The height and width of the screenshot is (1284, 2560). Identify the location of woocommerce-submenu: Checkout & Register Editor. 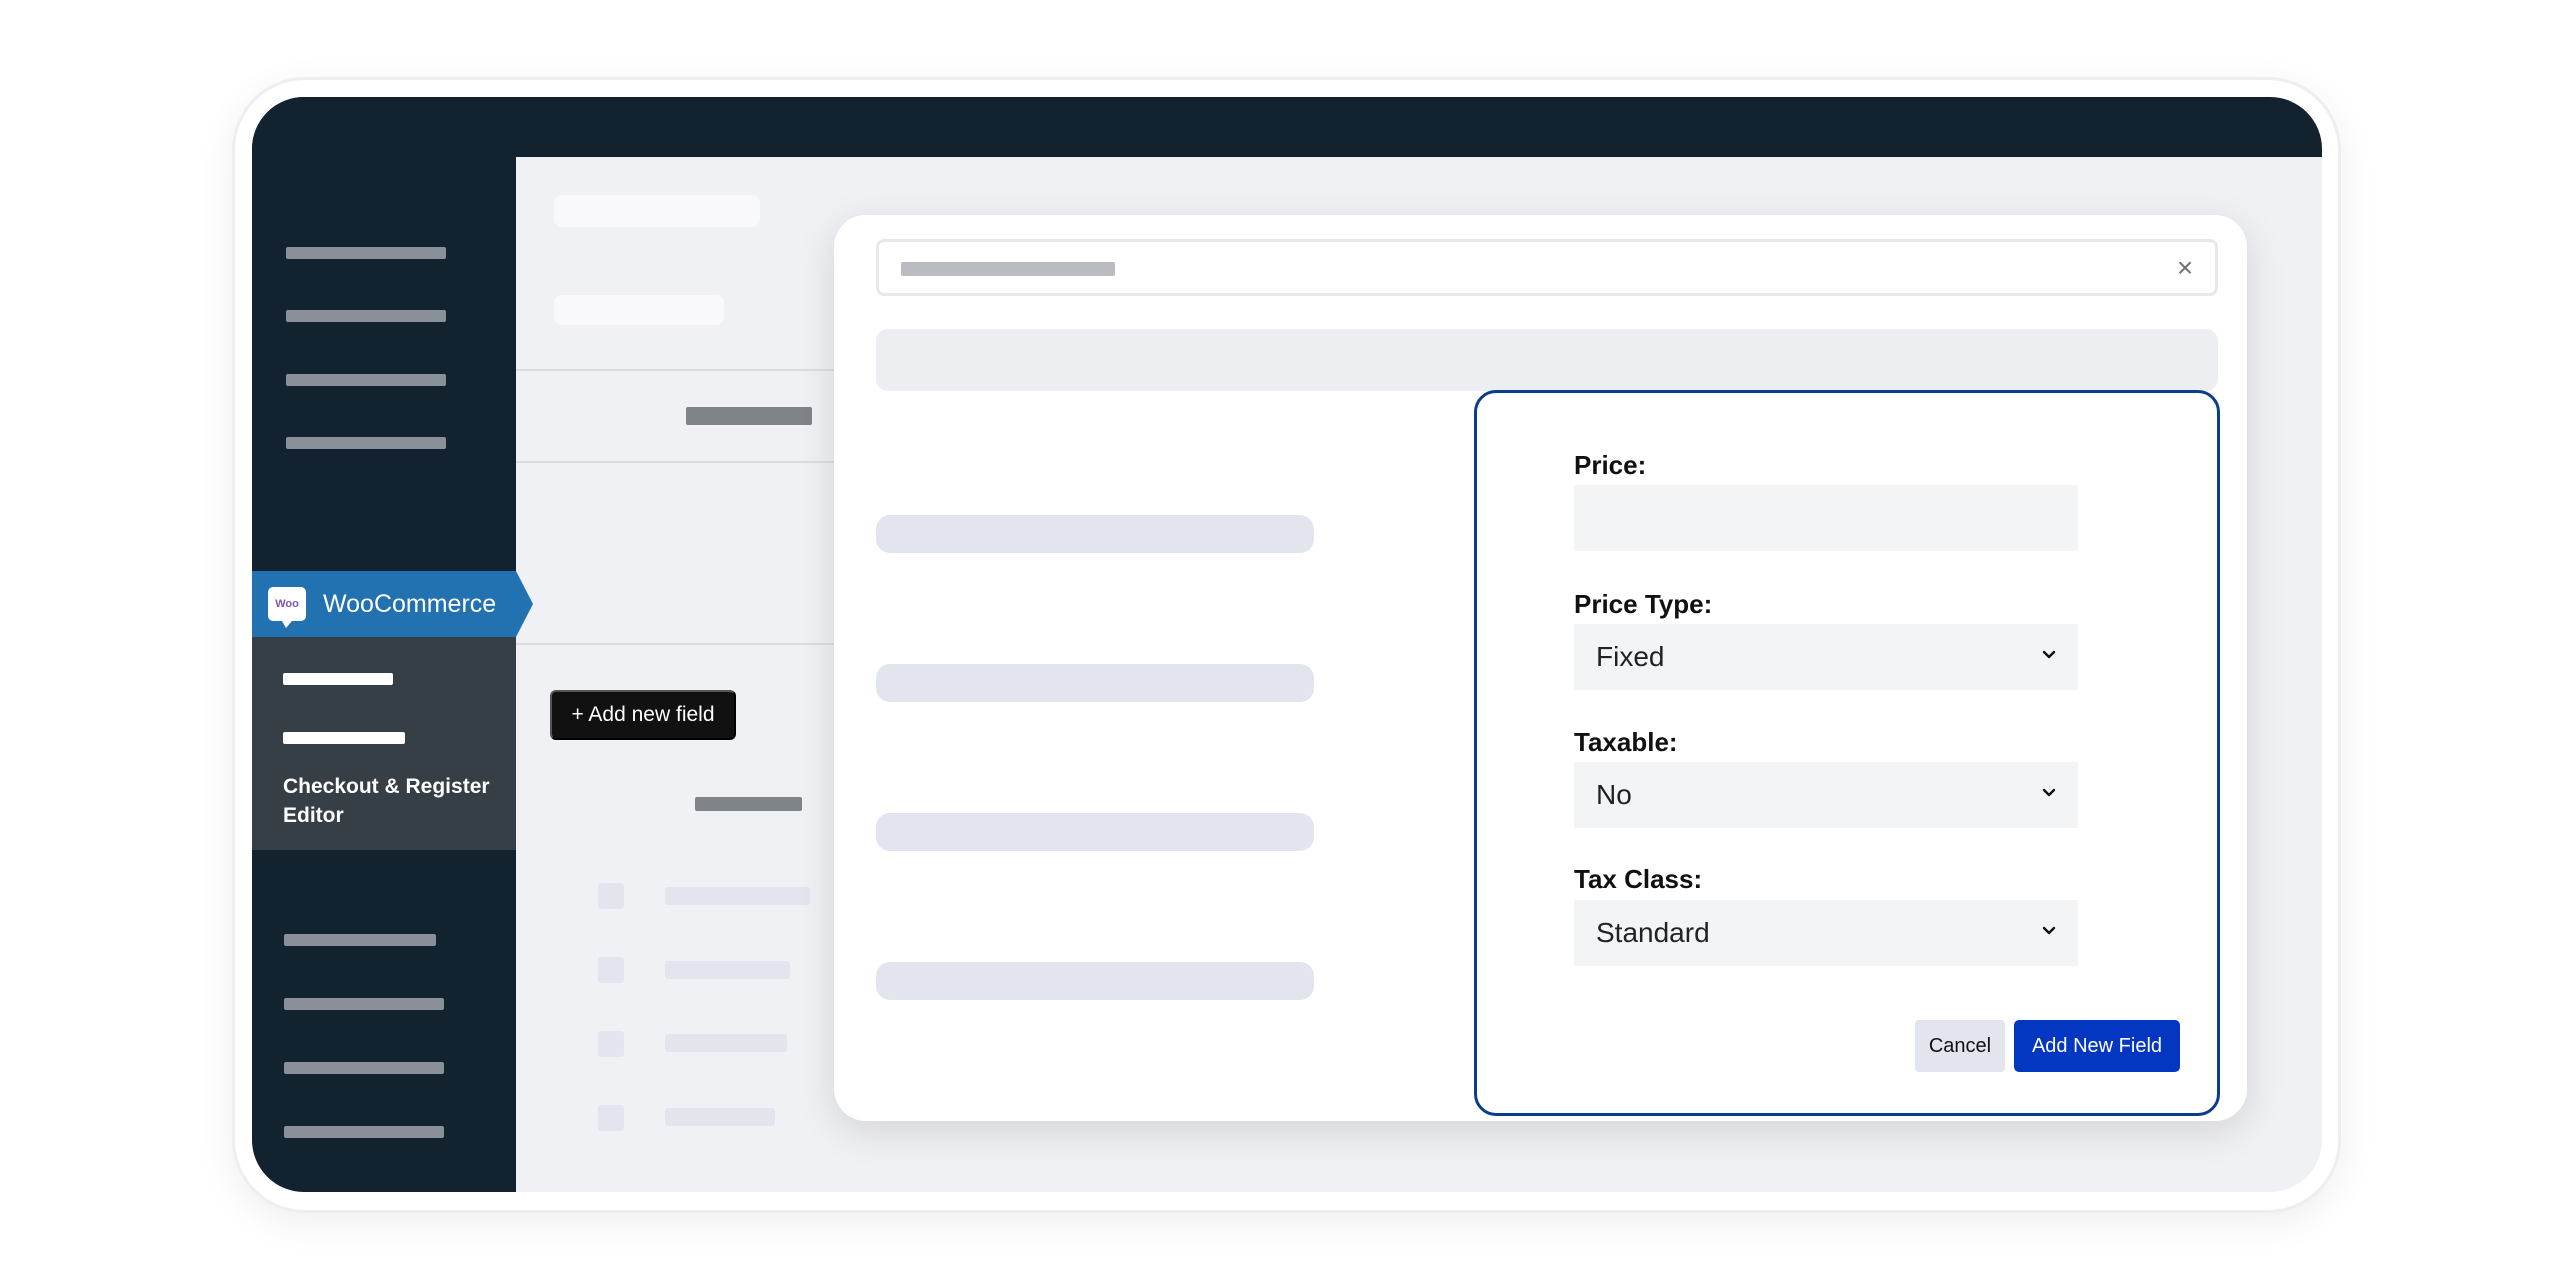
(384, 743).